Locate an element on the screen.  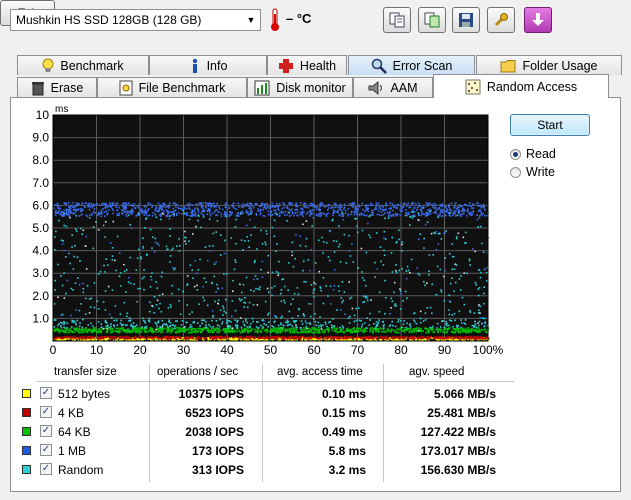
write-radio: Write is located at coordinates (532, 172).